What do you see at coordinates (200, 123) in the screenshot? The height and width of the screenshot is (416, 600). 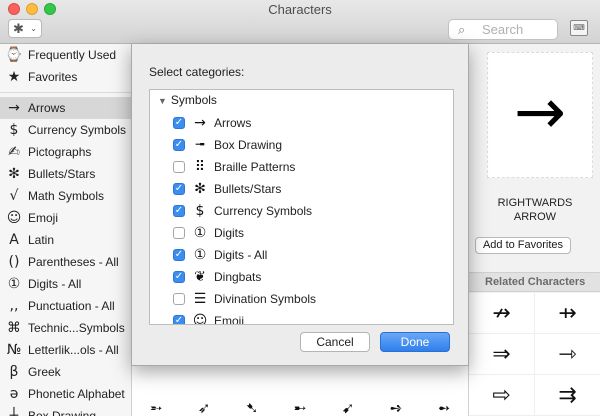 I see `category-glyph: →` at bounding box center [200, 123].